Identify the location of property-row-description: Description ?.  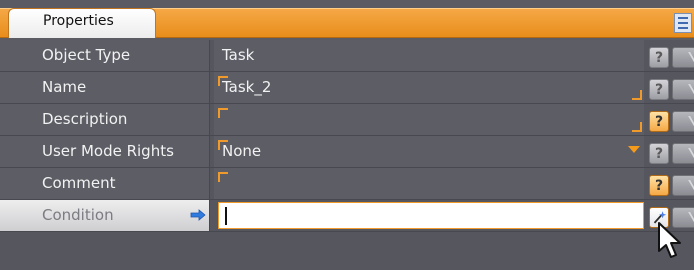
(347, 120).